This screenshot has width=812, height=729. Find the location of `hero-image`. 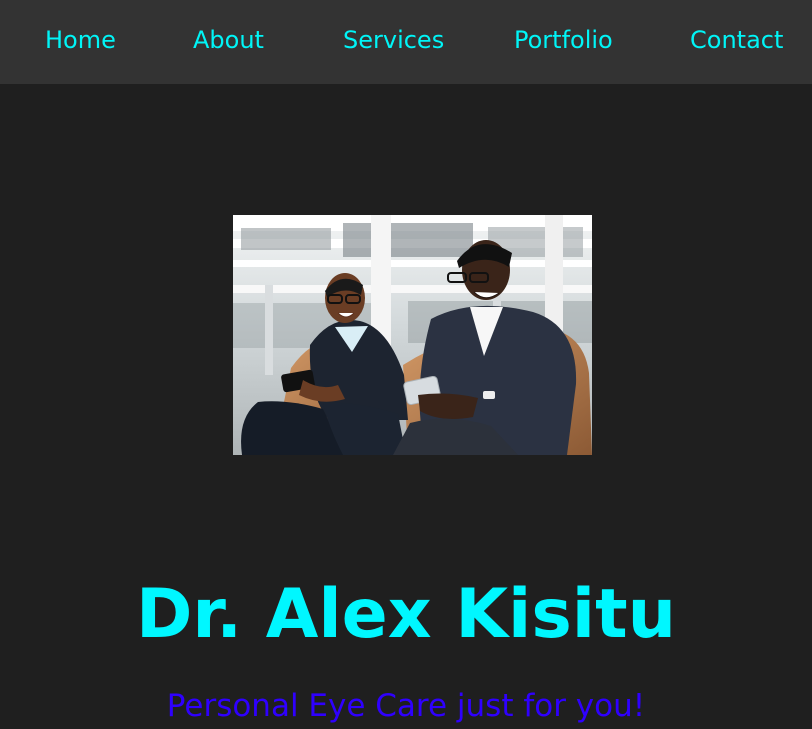

hero-image is located at coordinates (412, 335).